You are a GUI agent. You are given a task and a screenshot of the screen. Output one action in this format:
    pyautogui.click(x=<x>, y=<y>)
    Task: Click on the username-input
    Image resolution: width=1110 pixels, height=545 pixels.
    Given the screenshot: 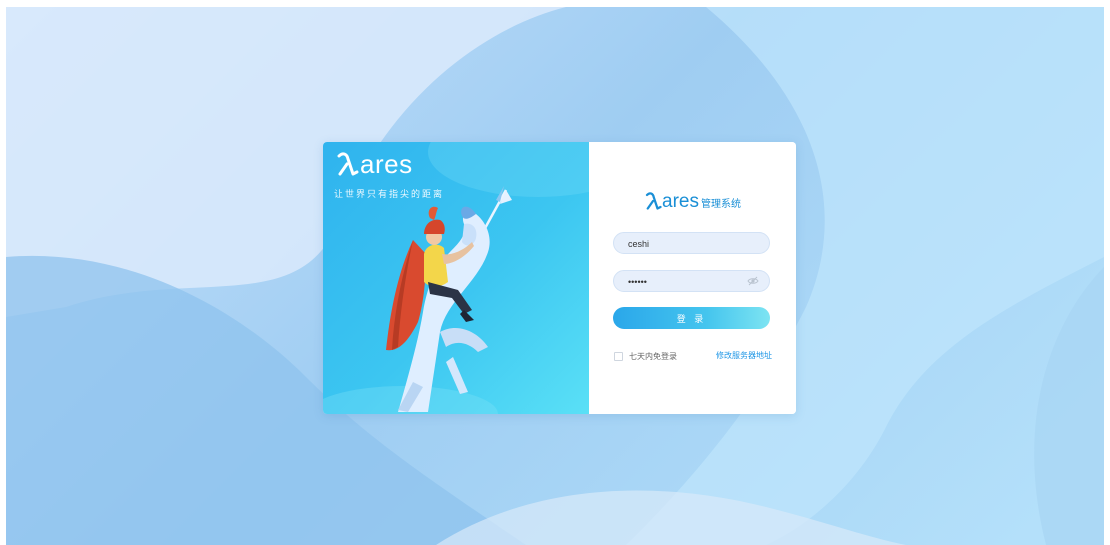 What is the action you would take?
    pyautogui.click(x=690, y=244)
    